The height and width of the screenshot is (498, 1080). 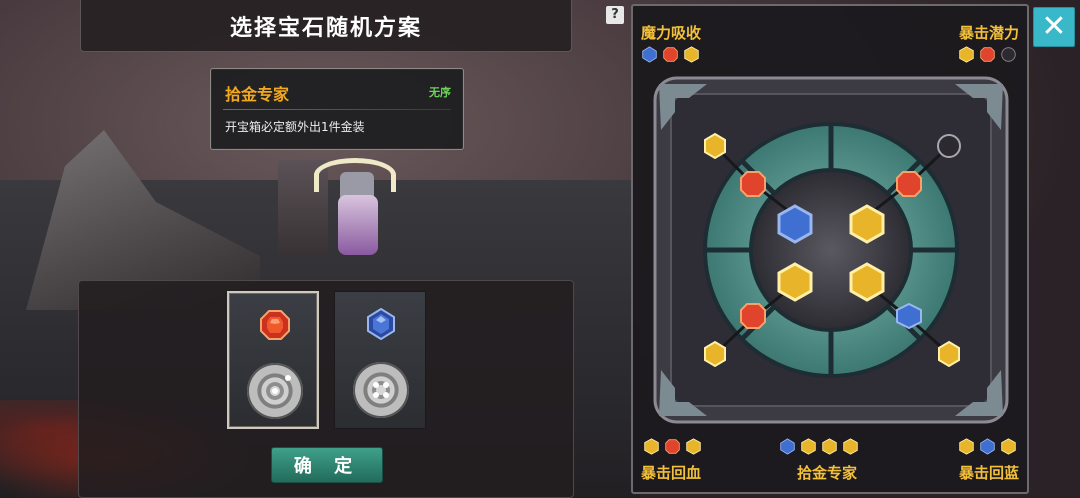 I want to click on board-gem, so click(x=715, y=146).